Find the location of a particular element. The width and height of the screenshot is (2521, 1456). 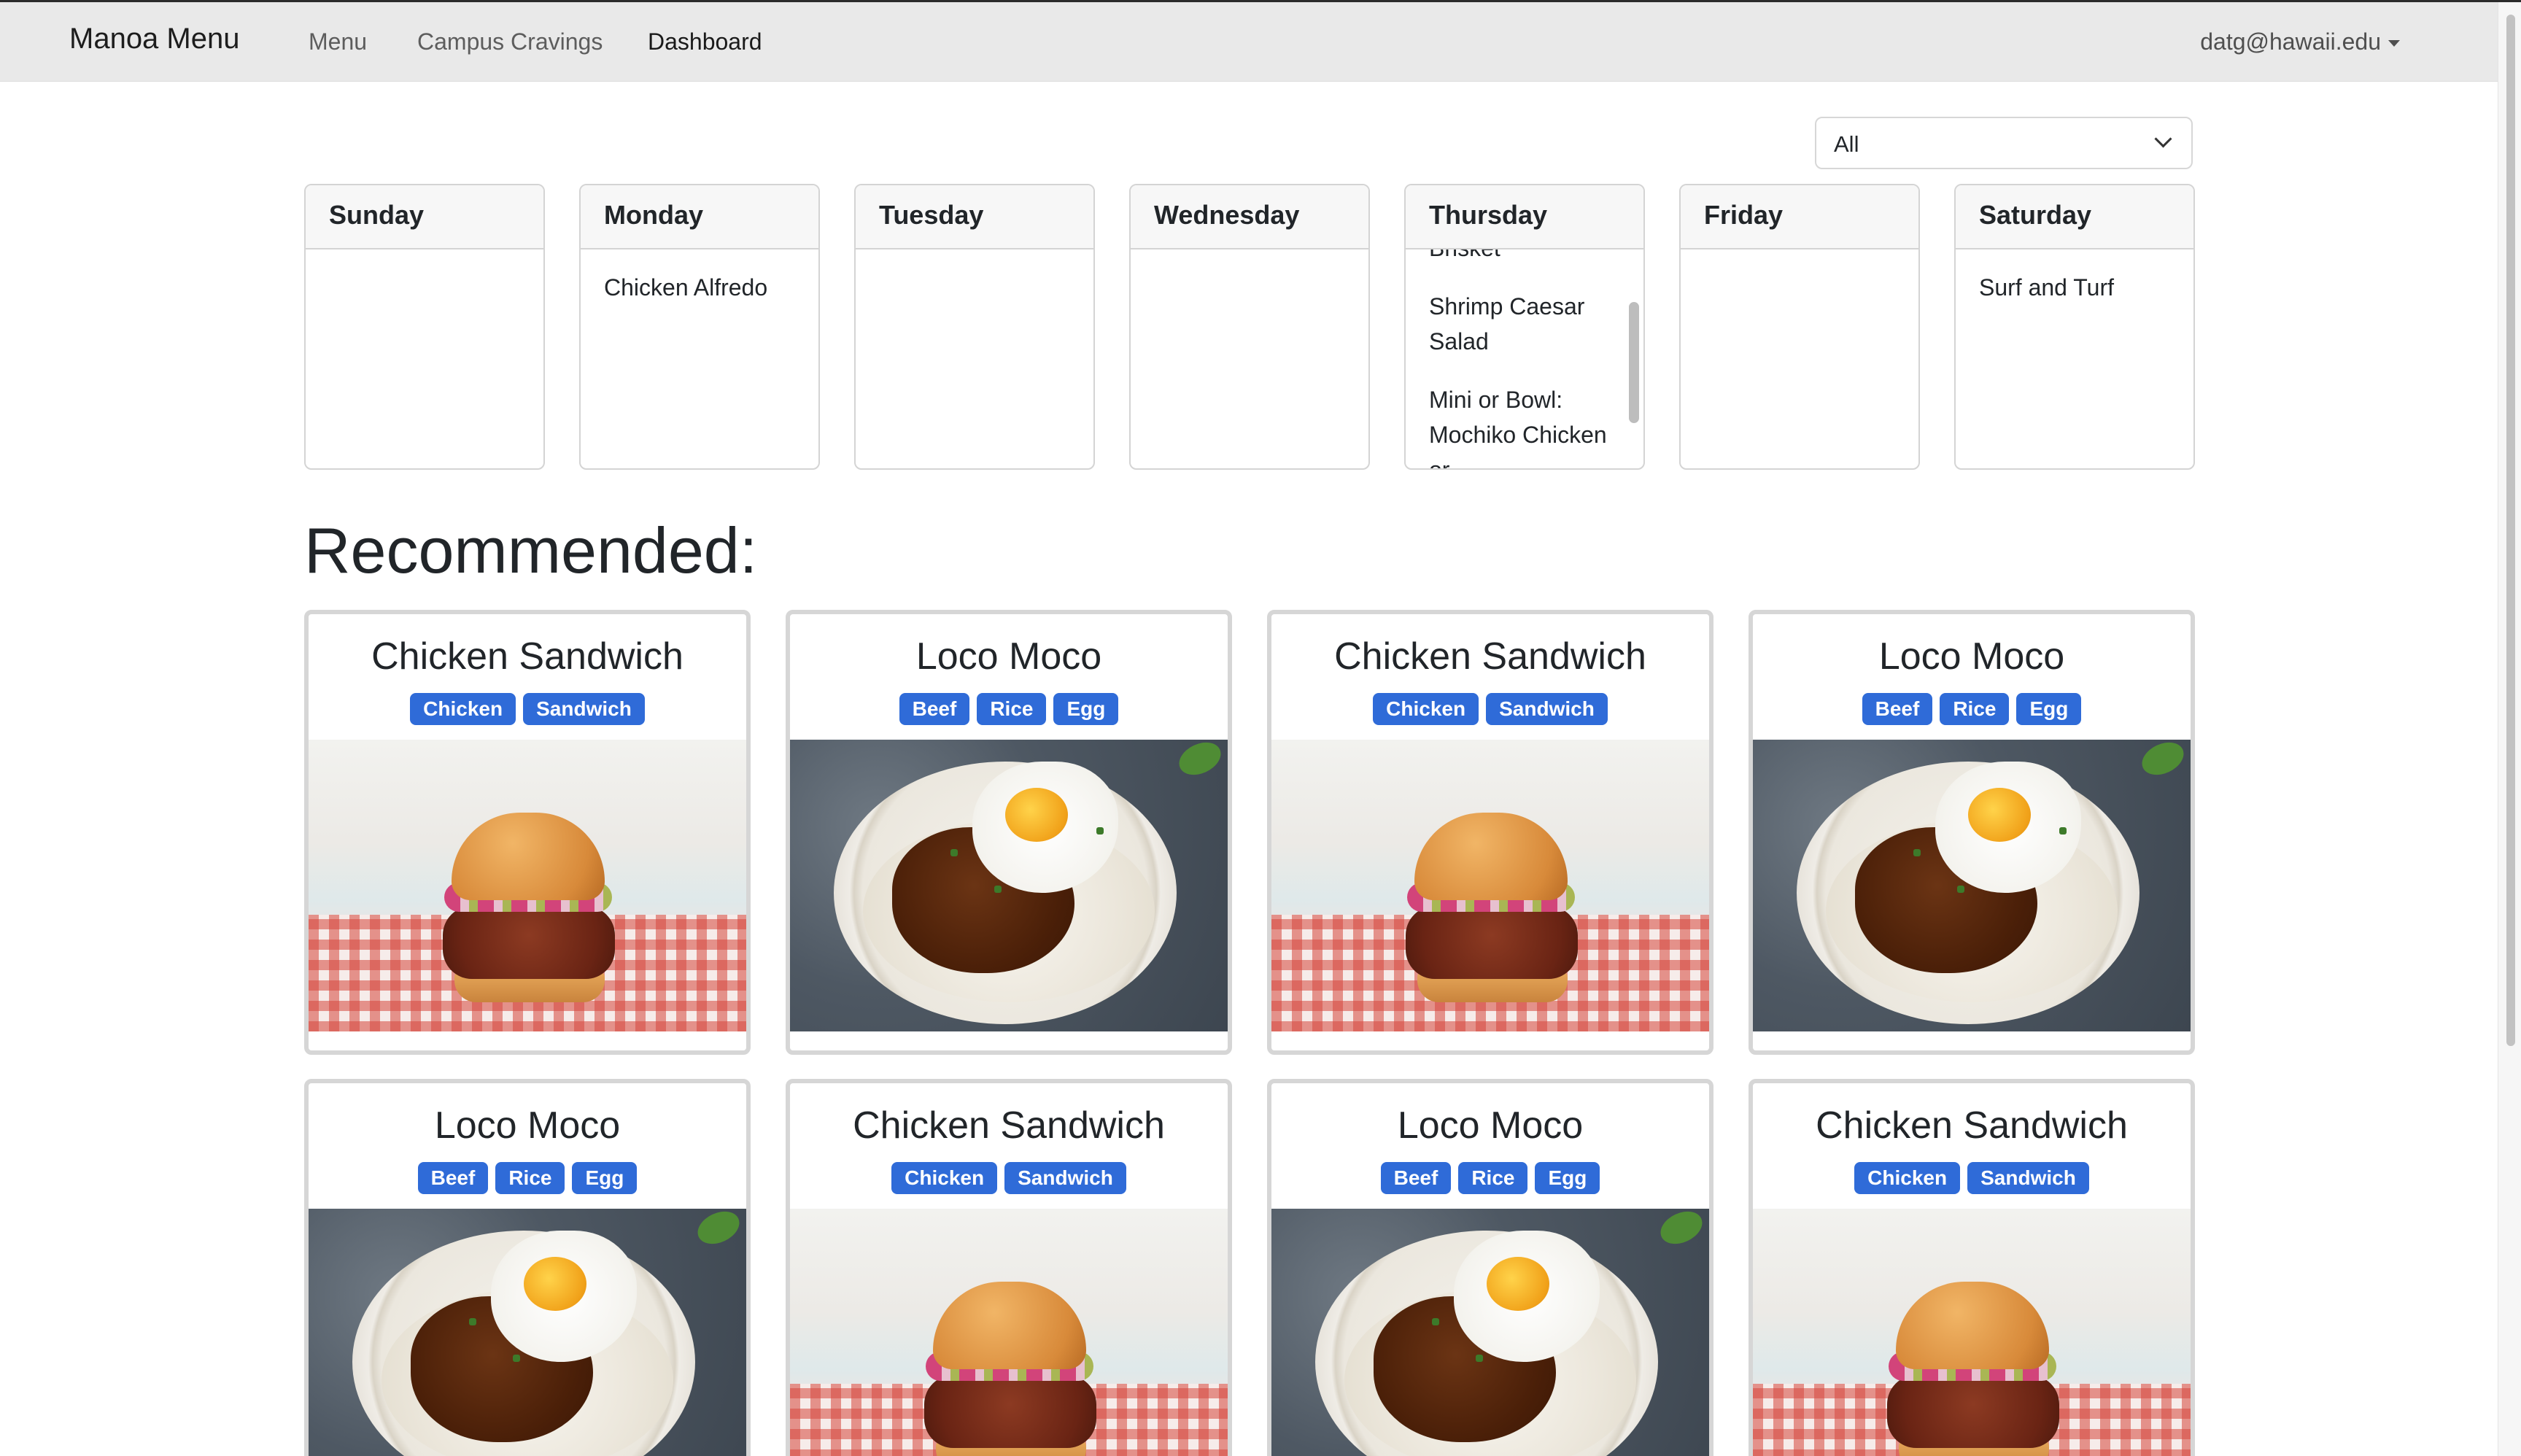

filter-select: All is located at coordinates (2004, 143).